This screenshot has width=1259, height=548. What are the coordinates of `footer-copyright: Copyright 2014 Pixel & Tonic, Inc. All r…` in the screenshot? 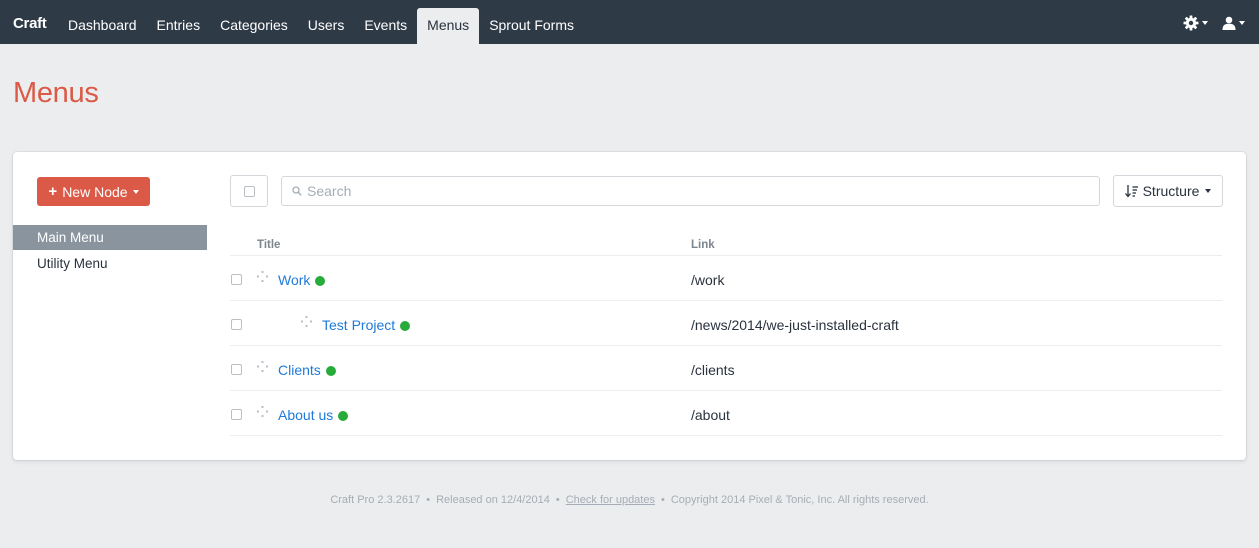 It's located at (799, 500).